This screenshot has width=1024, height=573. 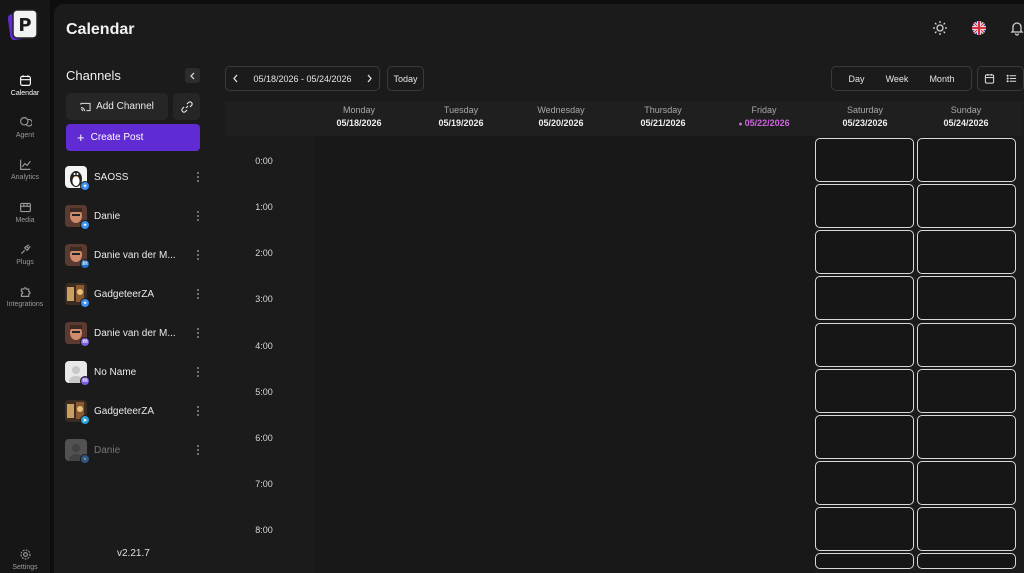 What do you see at coordinates (941, 79) in the screenshot?
I see `view-month-button: Month` at bounding box center [941, 79].